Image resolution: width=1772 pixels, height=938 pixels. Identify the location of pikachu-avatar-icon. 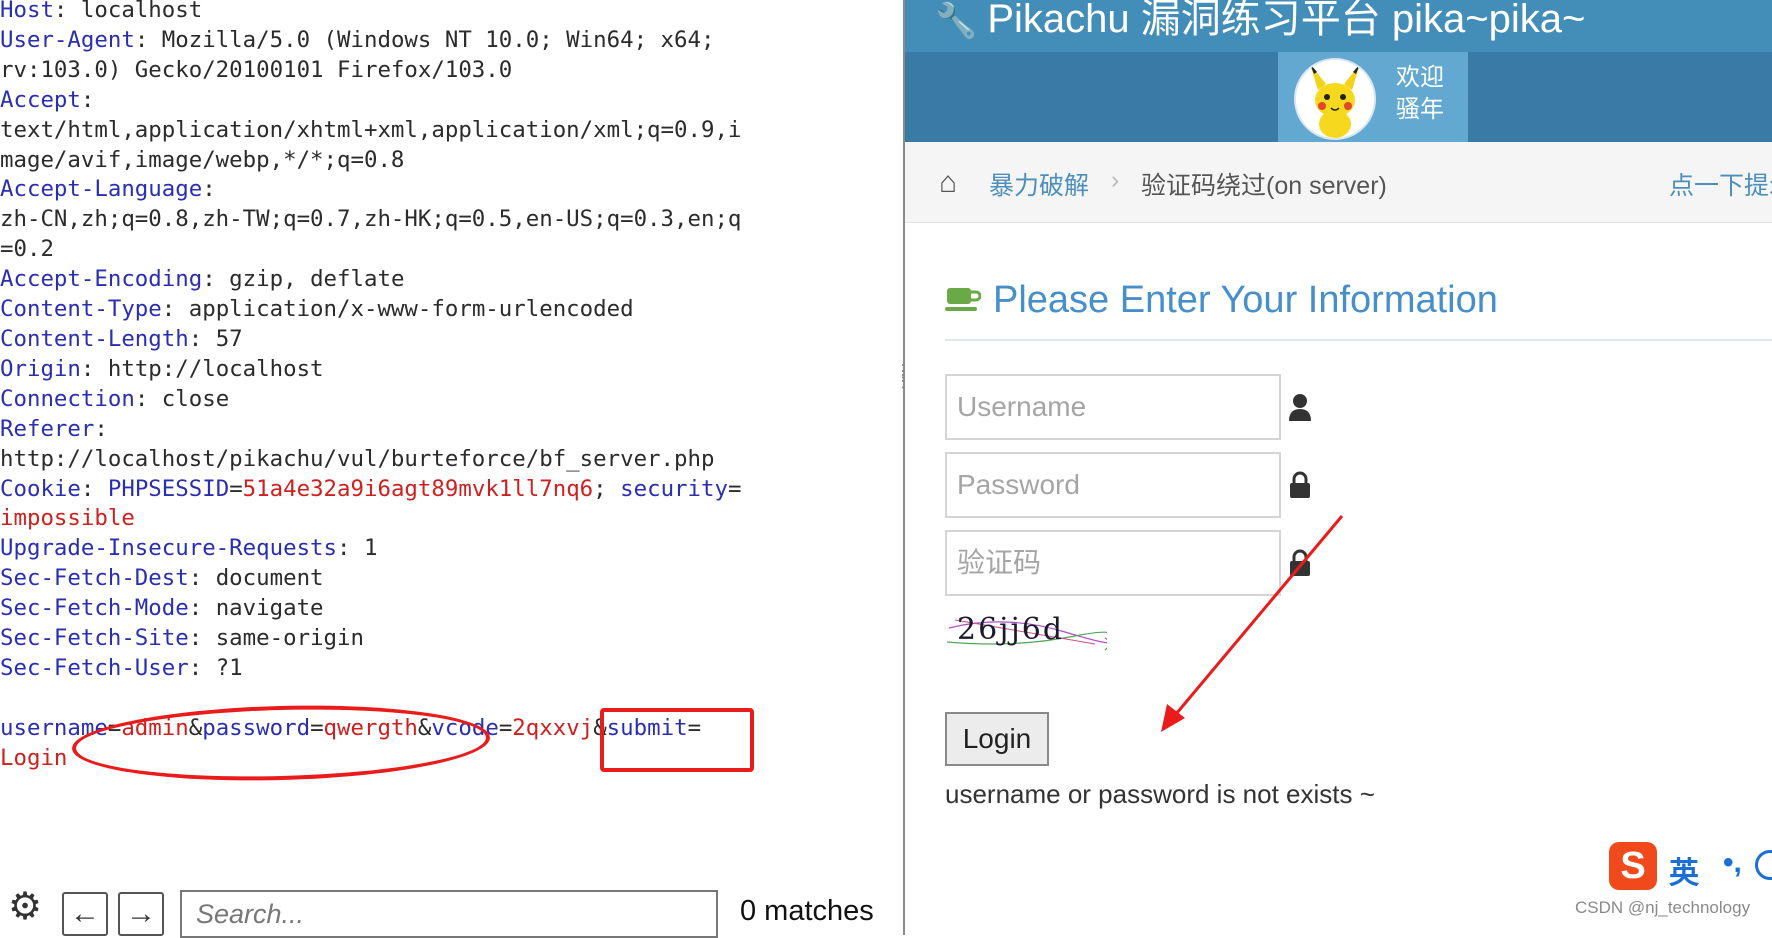
(1335, 99).